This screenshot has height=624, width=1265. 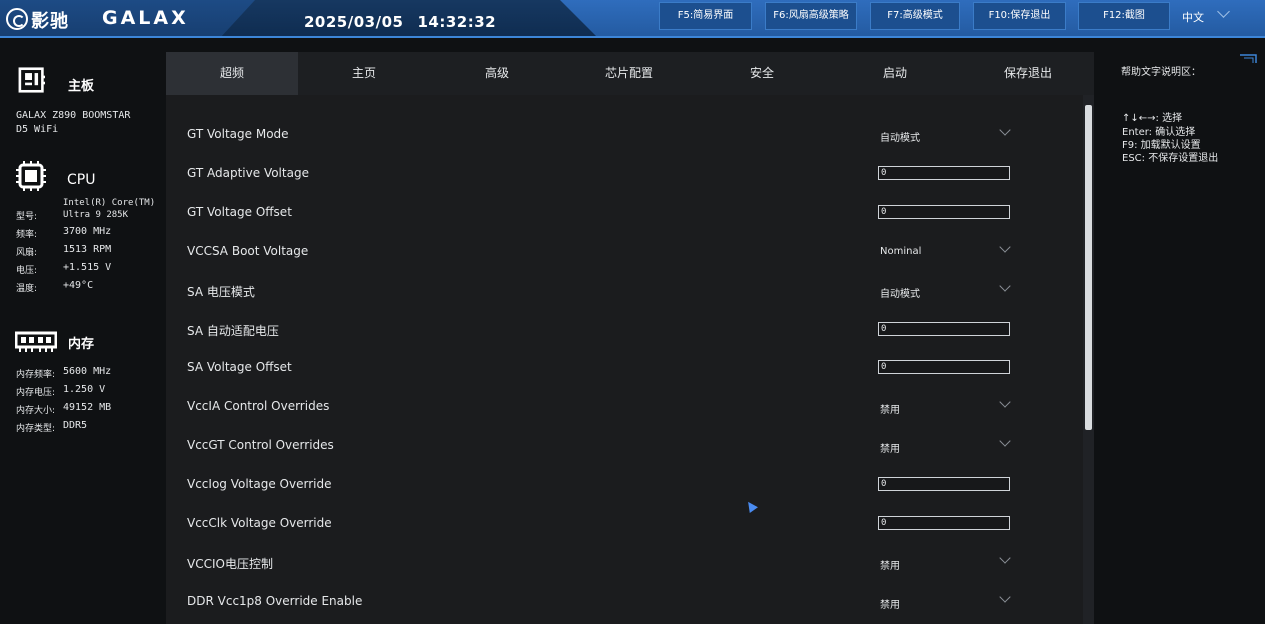 What do you see at coordinates (624, 134) in the screenshot?
I see `setting-row: GT Voltage Mode 自动模式` at bounding box center [624, 134].